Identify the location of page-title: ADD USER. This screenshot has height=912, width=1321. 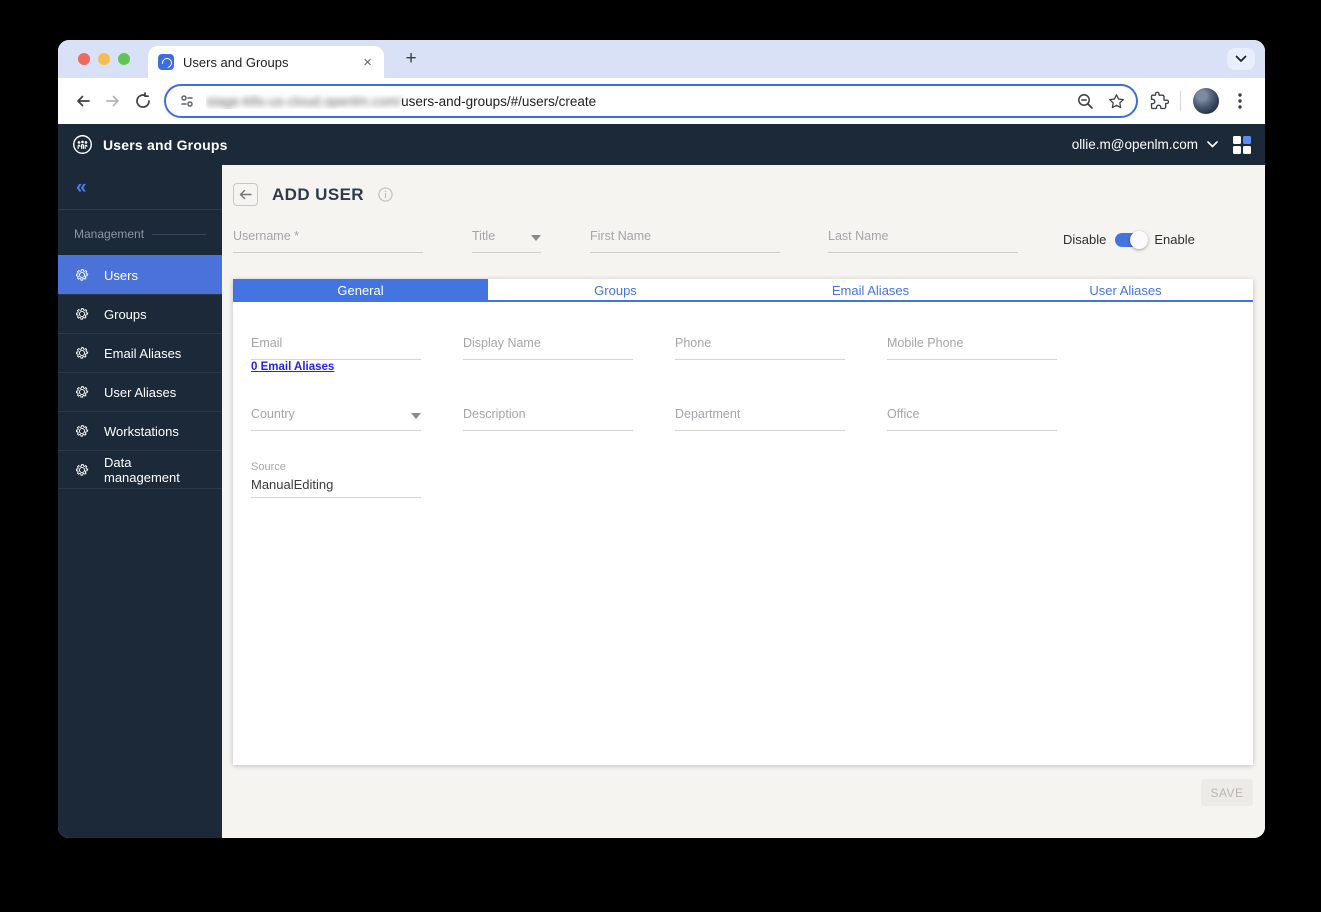
(318, 194).